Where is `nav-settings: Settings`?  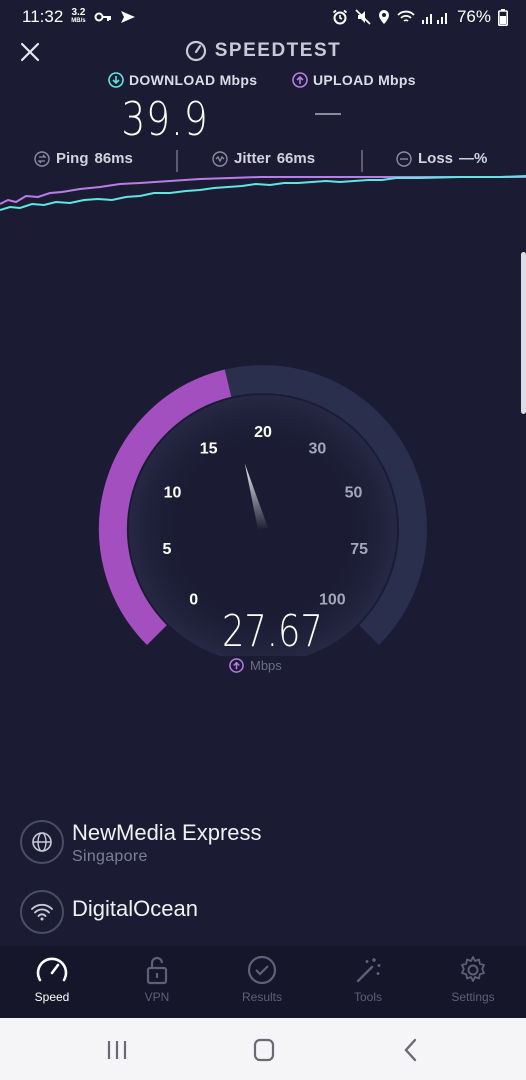 nav-settings: Settings is located at coordinates (473, 979).